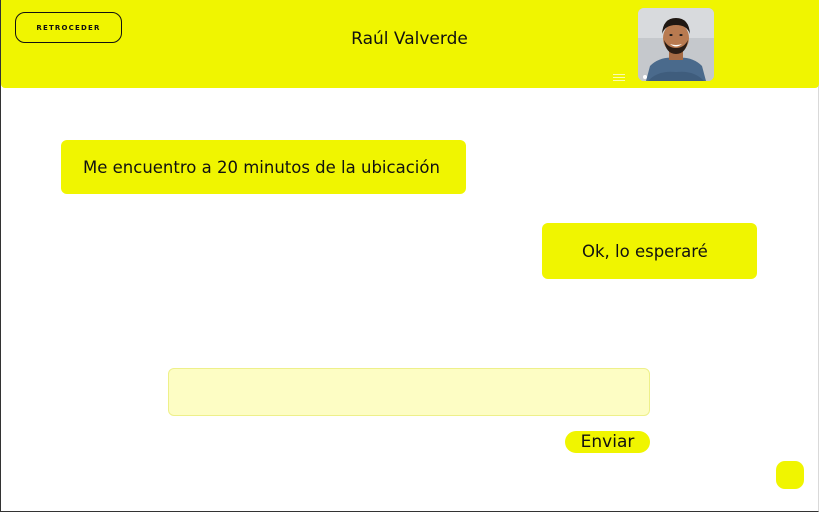 This screenshot has width=819, height=513. Describe the element at coordinates (790, 475) in the screenshot. I see `floating-action-button` at that location.